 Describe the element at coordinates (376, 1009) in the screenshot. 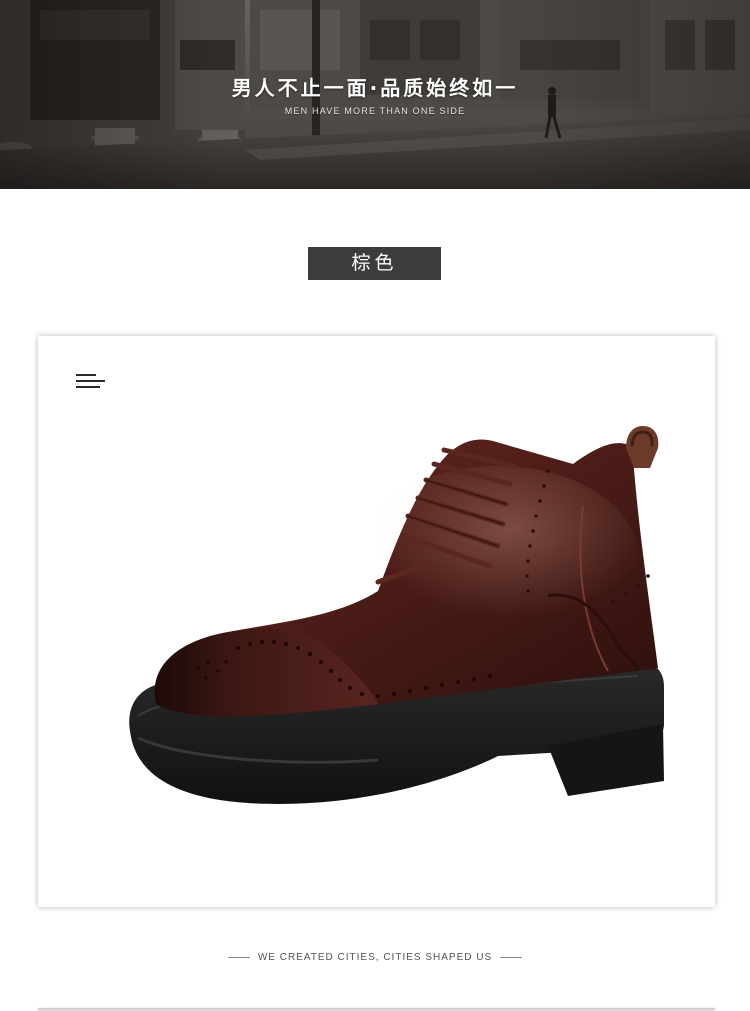

I see `bottom-divider` at that location.